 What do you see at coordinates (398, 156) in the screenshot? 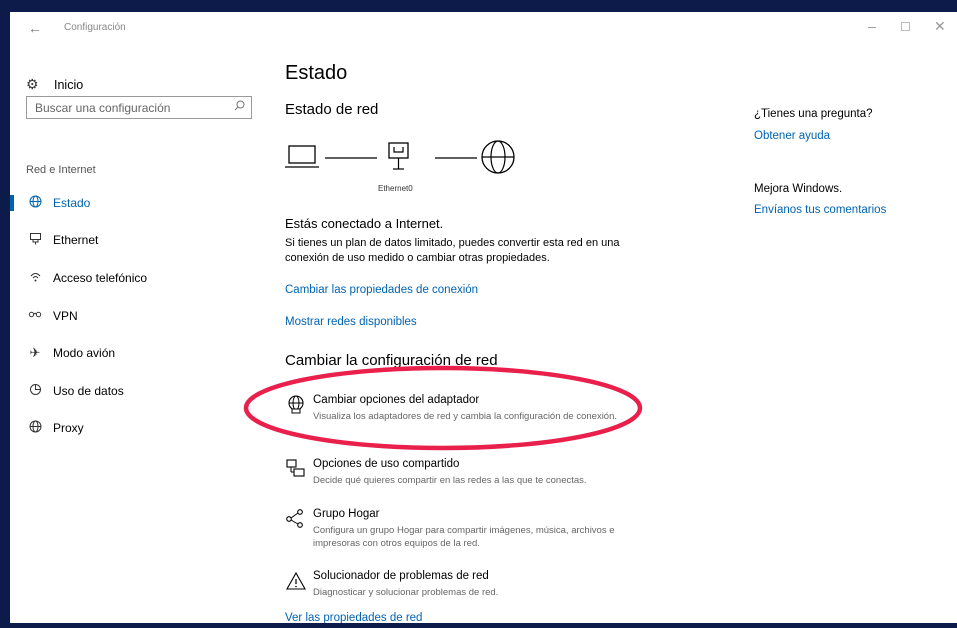
I see `ethernet-port-icon` at bounding box center [398, 156].